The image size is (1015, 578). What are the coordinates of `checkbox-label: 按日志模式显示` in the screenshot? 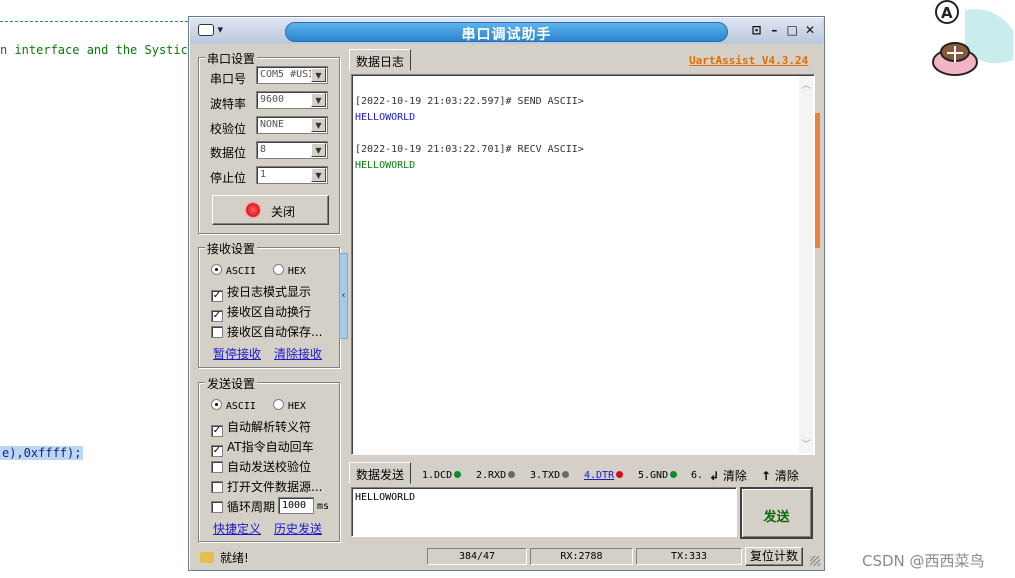 It's located at (269, 292).